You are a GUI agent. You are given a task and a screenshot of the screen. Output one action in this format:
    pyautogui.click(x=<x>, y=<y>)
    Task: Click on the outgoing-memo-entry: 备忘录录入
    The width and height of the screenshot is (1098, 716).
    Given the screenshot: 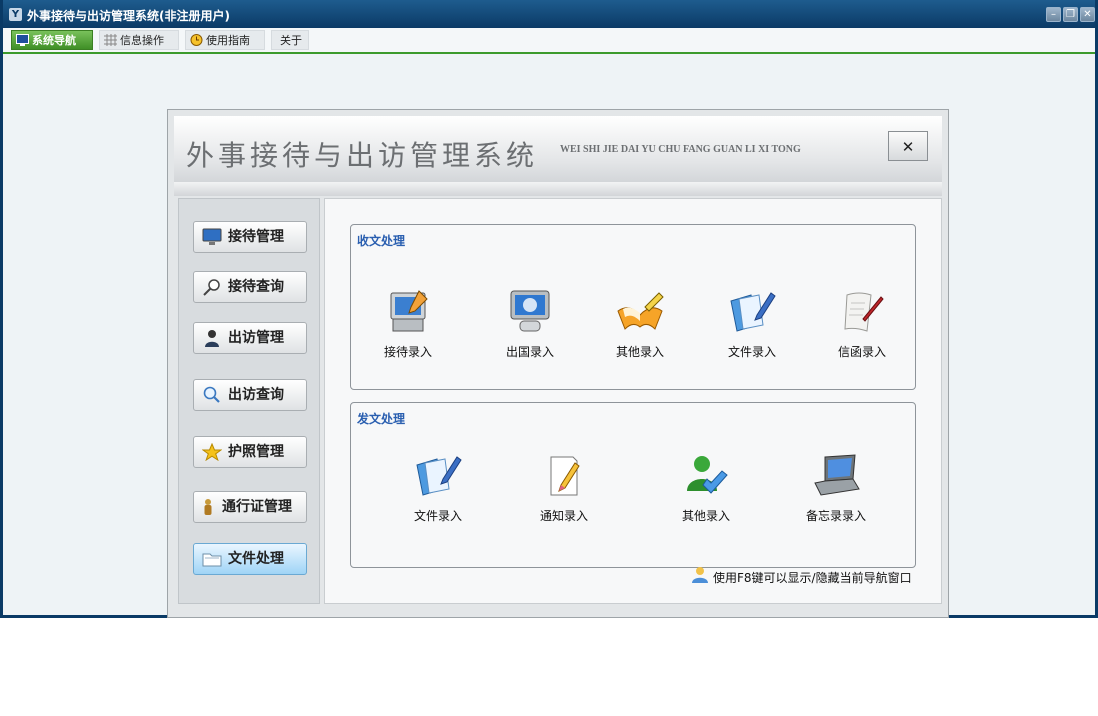 What is the action you would take?
    pyautogui.click(x=836, y=487)
    